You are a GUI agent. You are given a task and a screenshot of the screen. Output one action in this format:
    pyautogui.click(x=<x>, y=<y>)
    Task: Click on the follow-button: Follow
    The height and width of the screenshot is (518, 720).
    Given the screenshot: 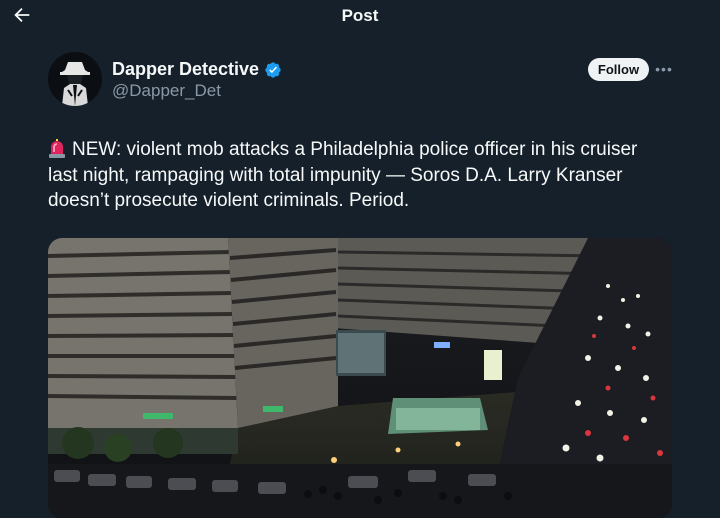 What is the action you would take?
    pyautogui.click(x=618, y=69)
    